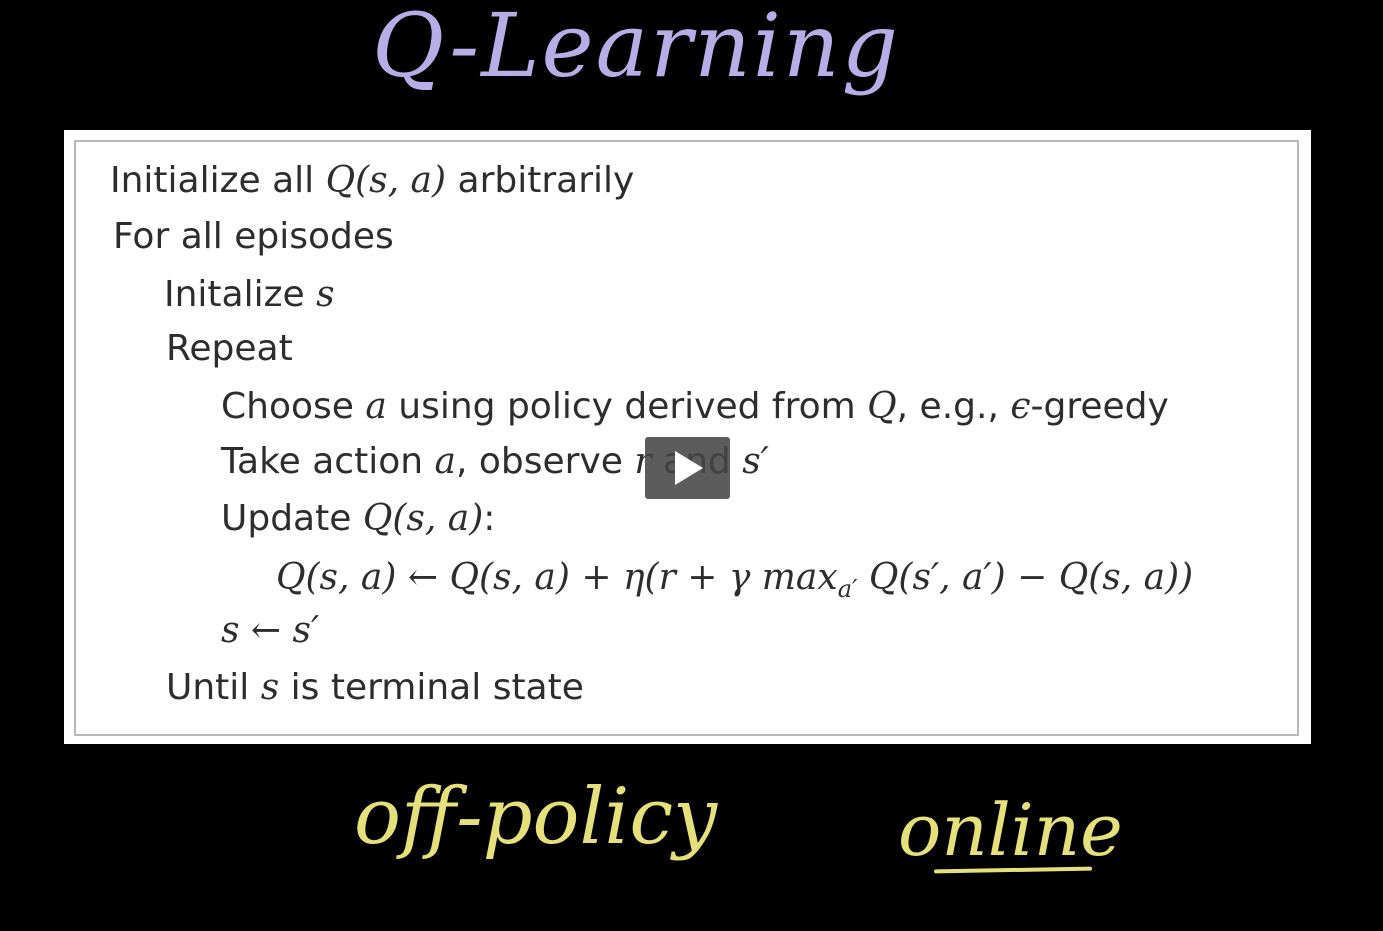  I want to click on algo-line-repeat: Repeat, so click(229, 348).